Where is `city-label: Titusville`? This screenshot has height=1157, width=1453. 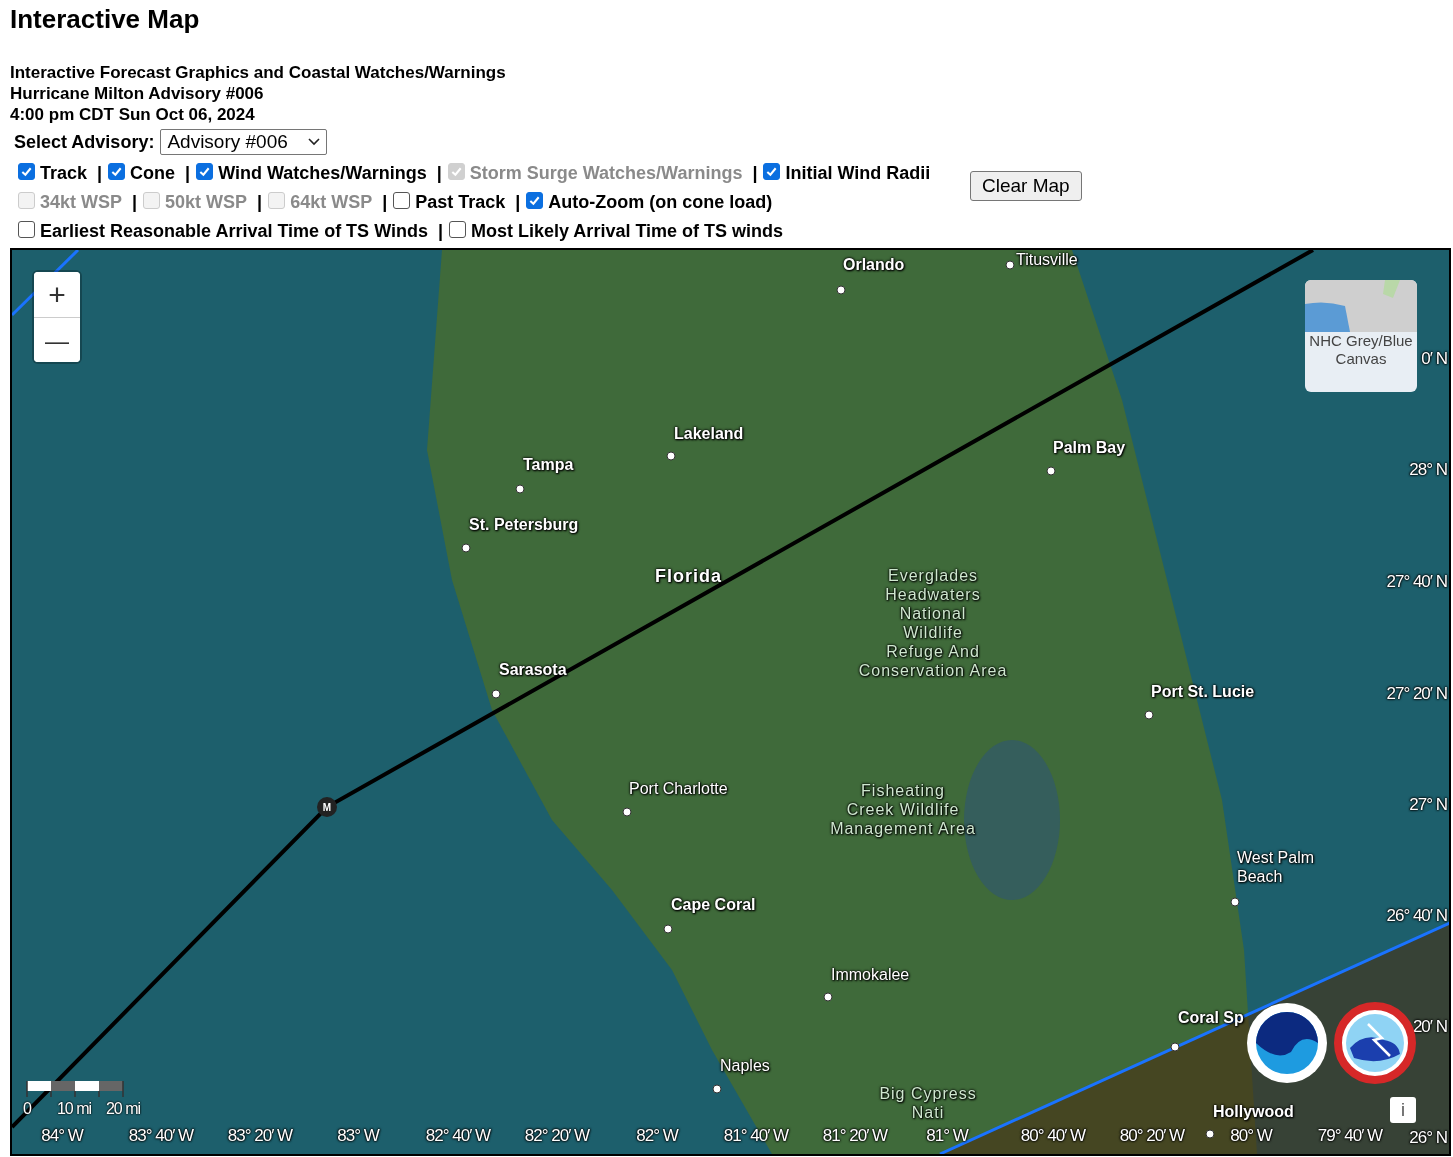 city-label: Titusville is located at coordinates (1047, 259).